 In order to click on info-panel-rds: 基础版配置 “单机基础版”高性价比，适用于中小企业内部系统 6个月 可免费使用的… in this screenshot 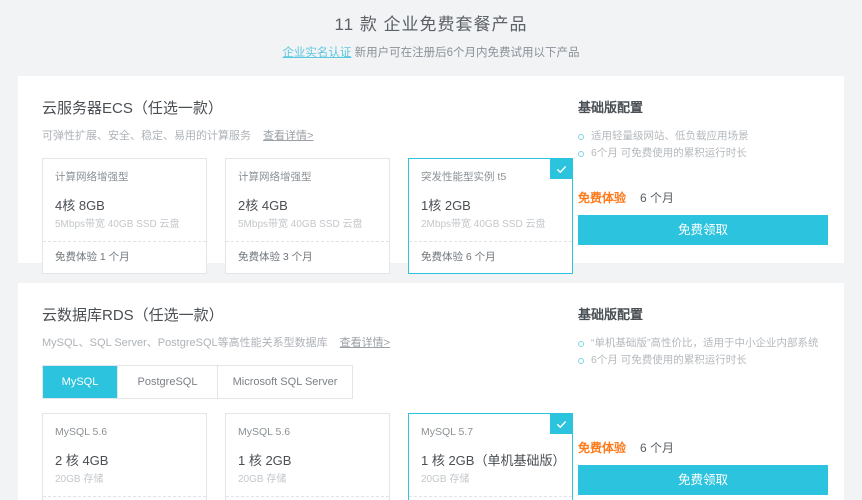, I will do `click(703, 400)`.